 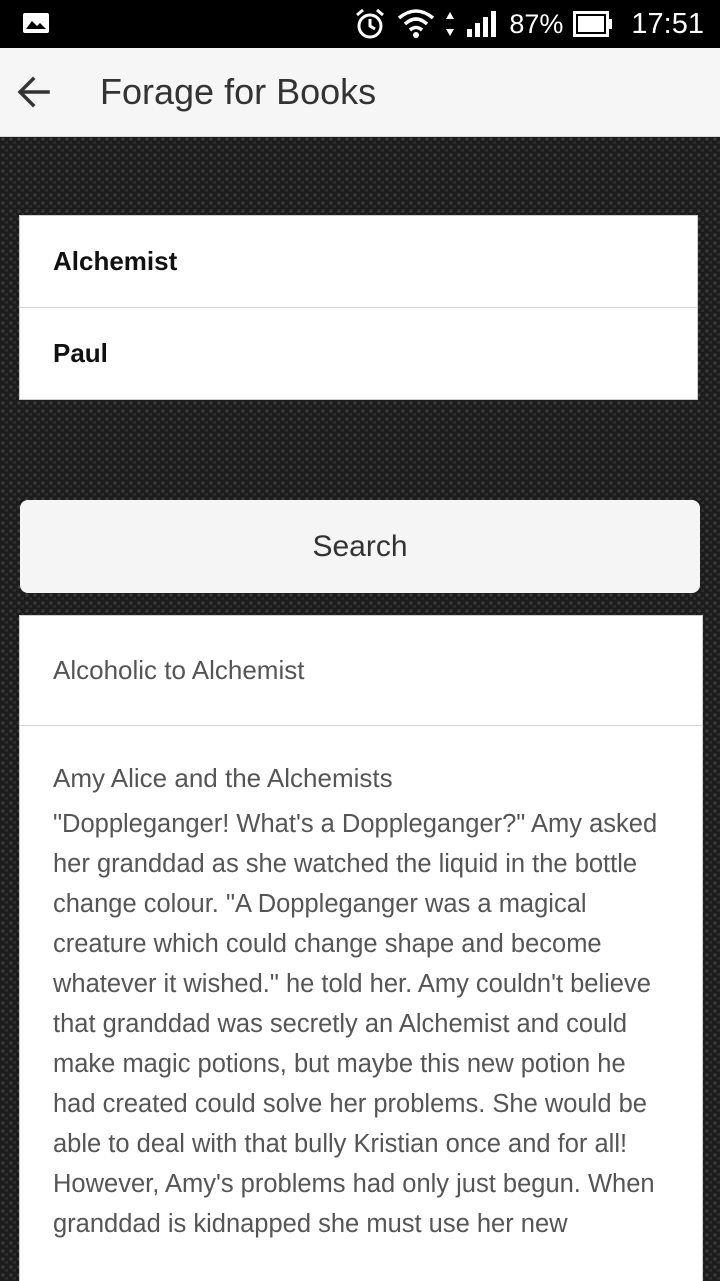 I want to click on battery-icon, so click(x=593, y=24).